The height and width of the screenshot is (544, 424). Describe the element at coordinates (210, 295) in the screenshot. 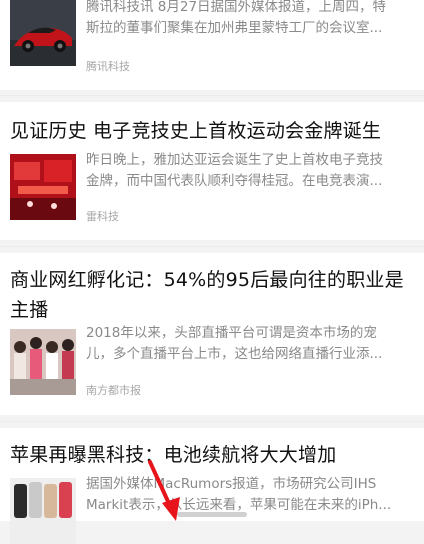

I see `article-title: 商业网红孵化记：54%的95后最向往的职业是 主播` at that location.